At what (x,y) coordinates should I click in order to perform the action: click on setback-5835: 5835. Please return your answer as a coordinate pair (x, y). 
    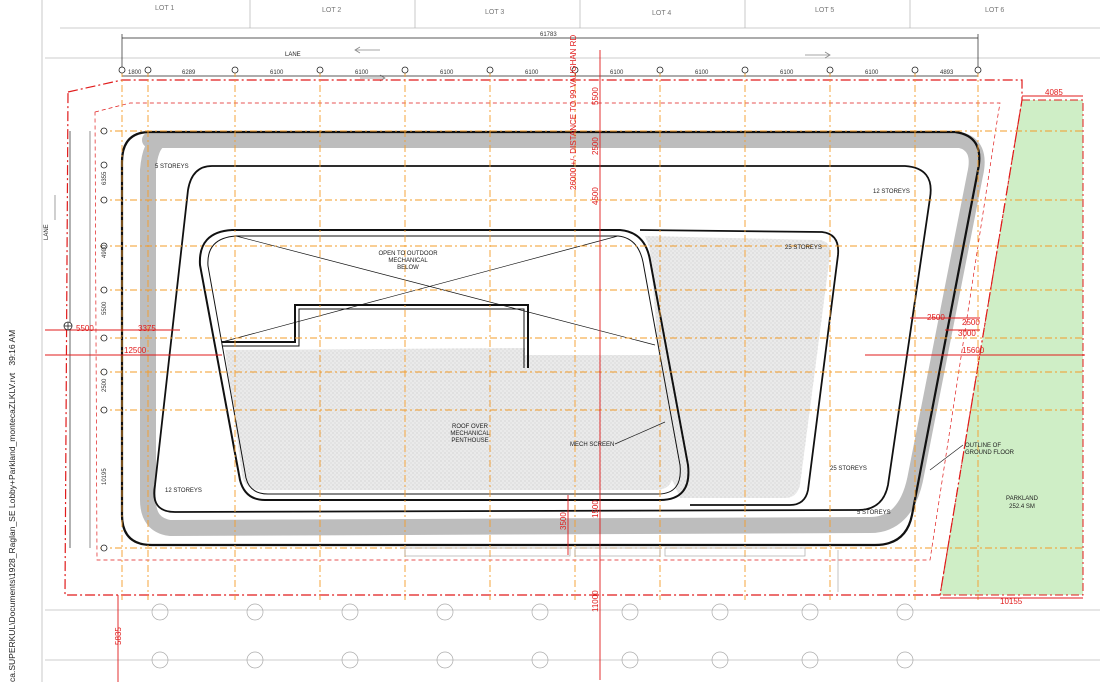
    Looking at the image, I should click on (118, 636).